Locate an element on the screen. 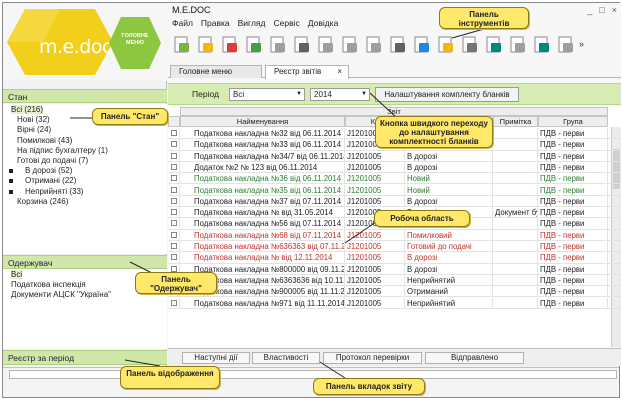  menu-view: Вигляд is located at coordinates (252, 23).